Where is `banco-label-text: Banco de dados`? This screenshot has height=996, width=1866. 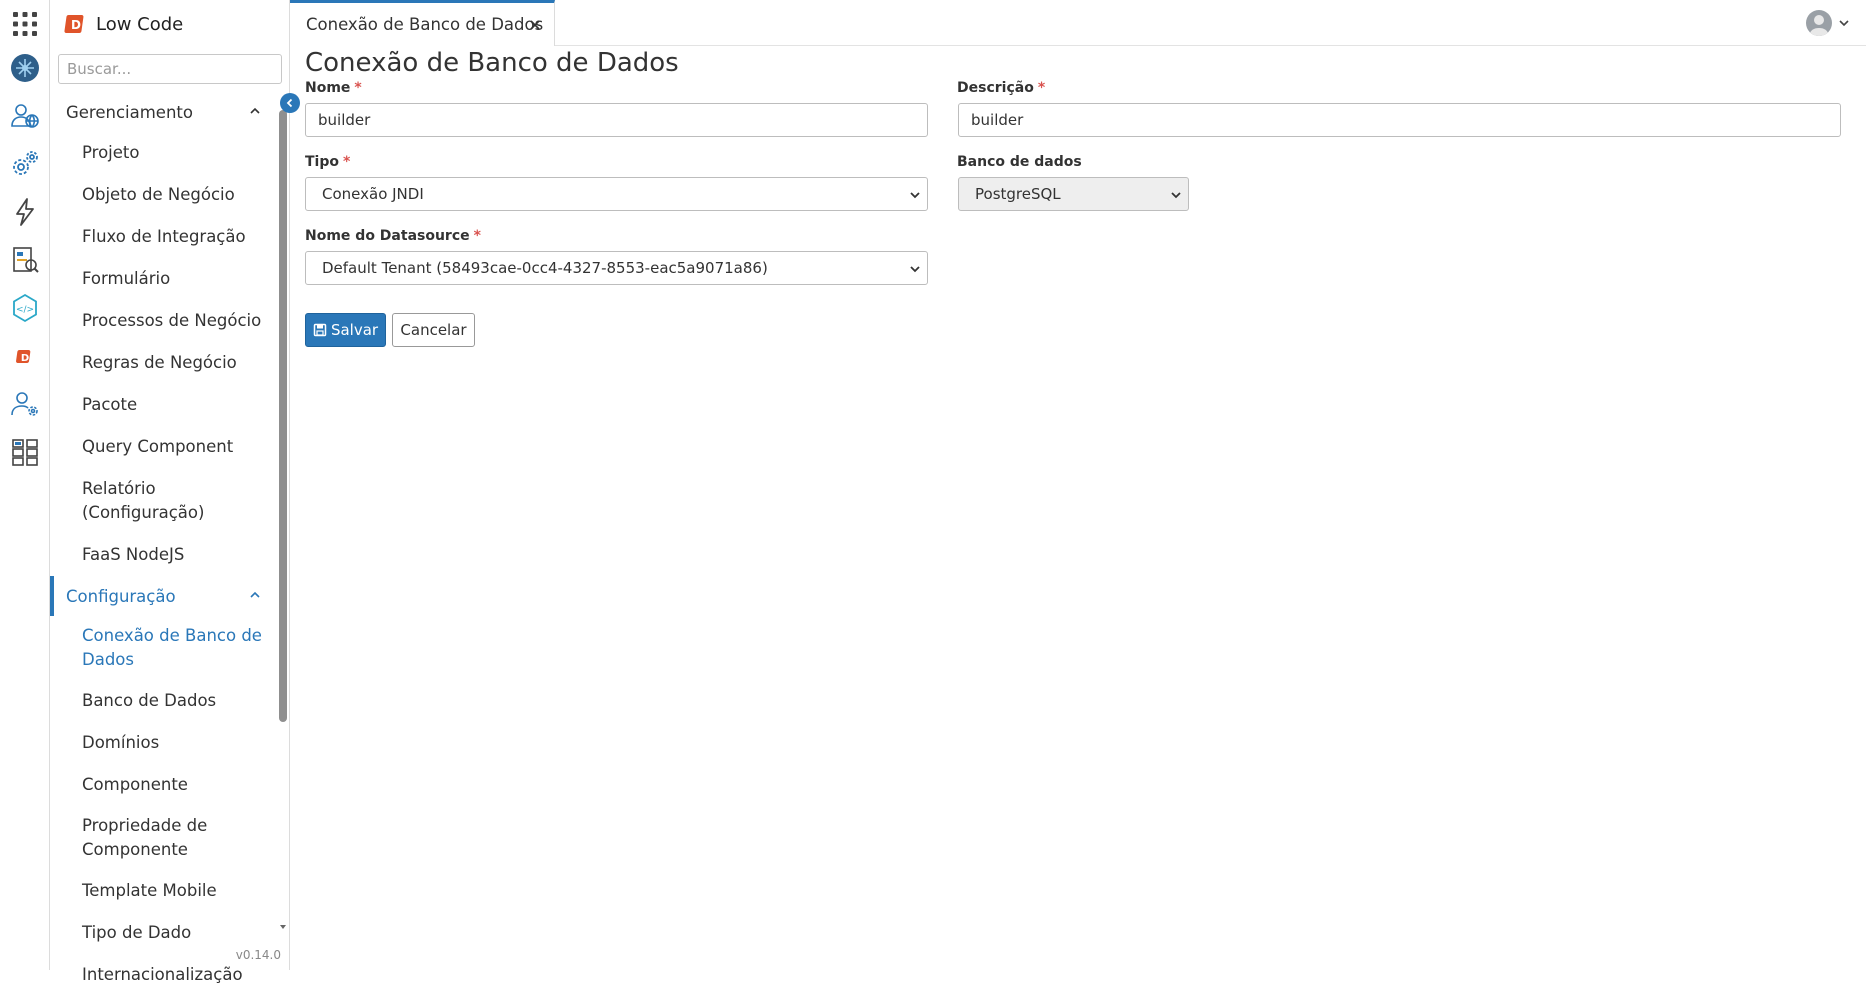
banco-label-text: Banco de dados is located at coordinates (1019, 162).